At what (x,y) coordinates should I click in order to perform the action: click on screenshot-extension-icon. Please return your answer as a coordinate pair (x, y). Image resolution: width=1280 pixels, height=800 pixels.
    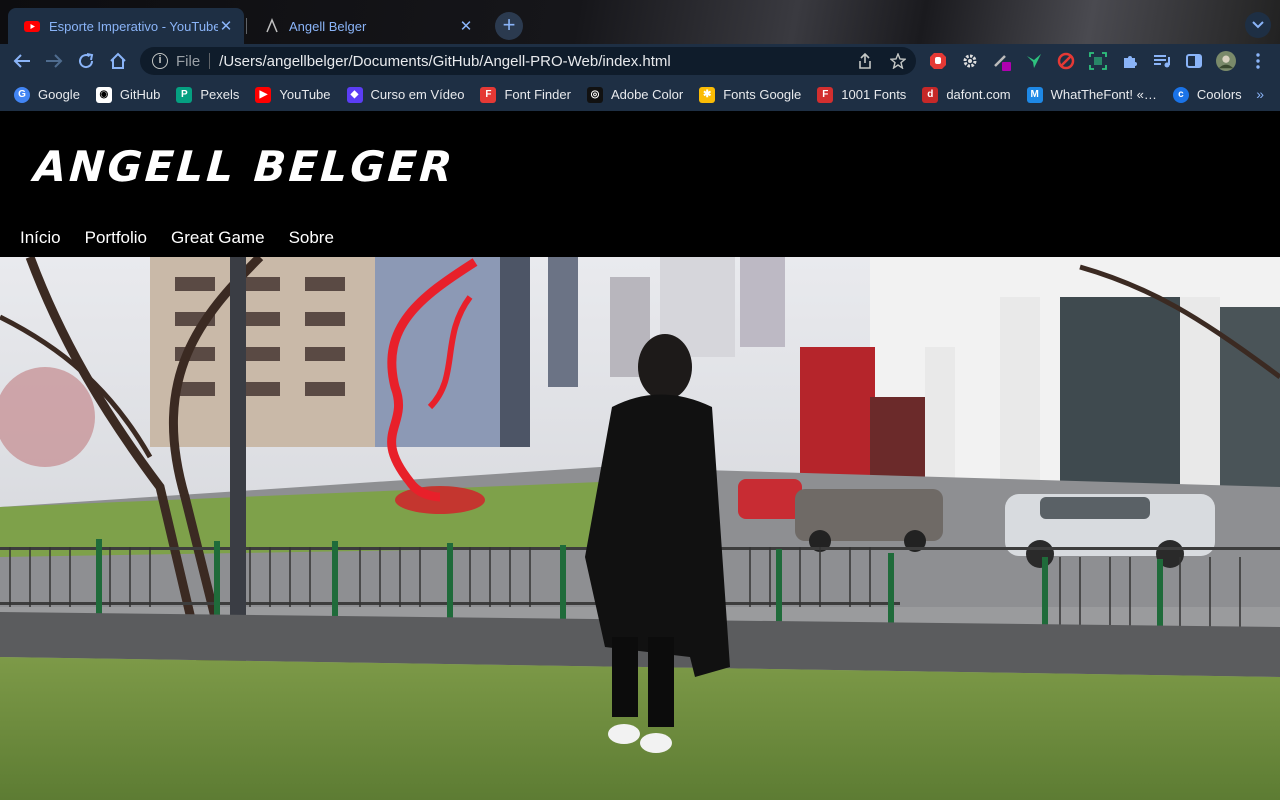
    Looking at the image, I should click on (1098, 61).